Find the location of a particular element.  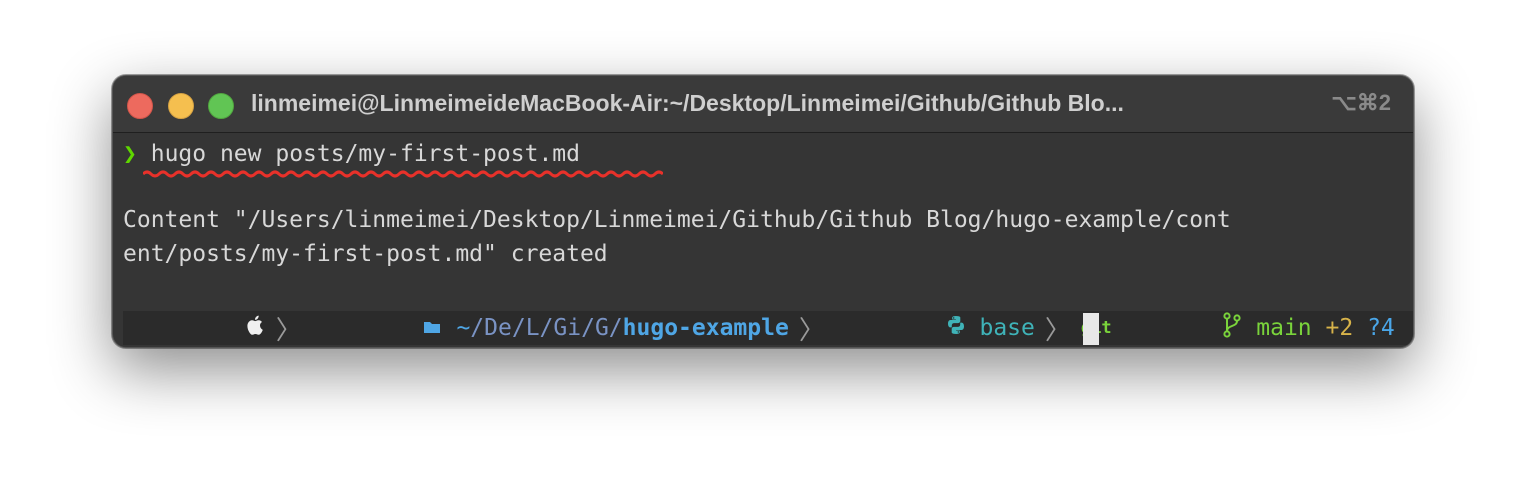

command-text: hugo new posts/my-first-post.md is located at coordinates (365, 154).